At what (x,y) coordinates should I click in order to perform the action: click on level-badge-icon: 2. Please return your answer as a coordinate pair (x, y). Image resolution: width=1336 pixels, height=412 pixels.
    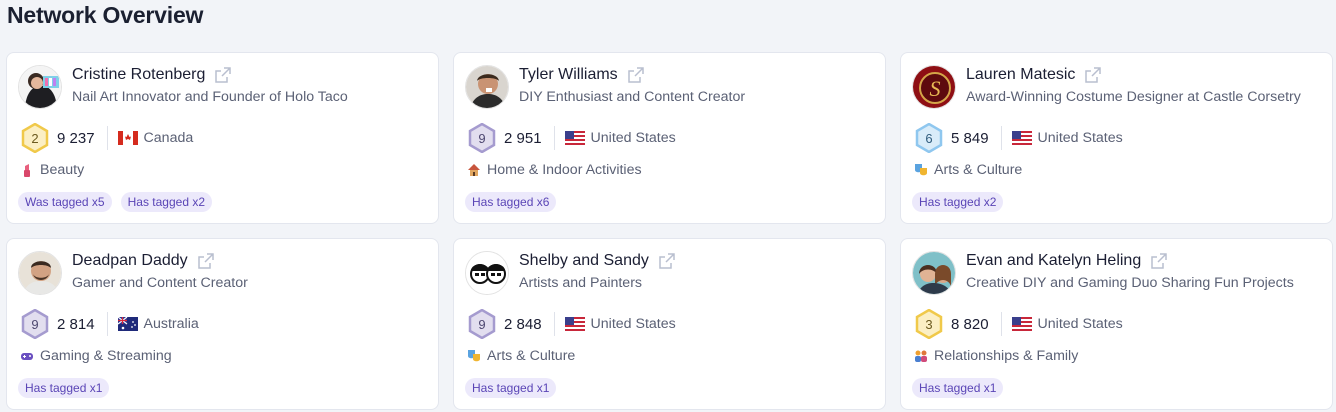
    Looking at the image, I should click on (35, 138).